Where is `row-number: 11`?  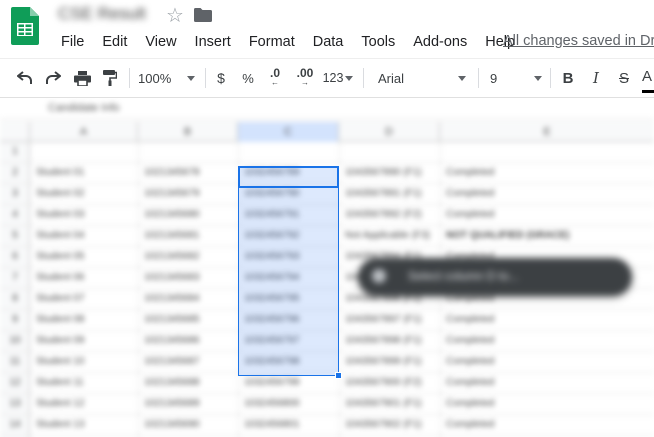
row-number: 11 is located at coordinates (15, 362).